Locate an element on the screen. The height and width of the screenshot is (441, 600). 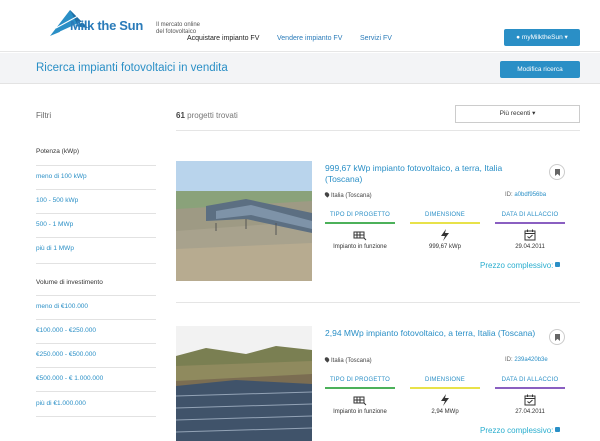
user-icon: ● is located at coordinates (518, 37).